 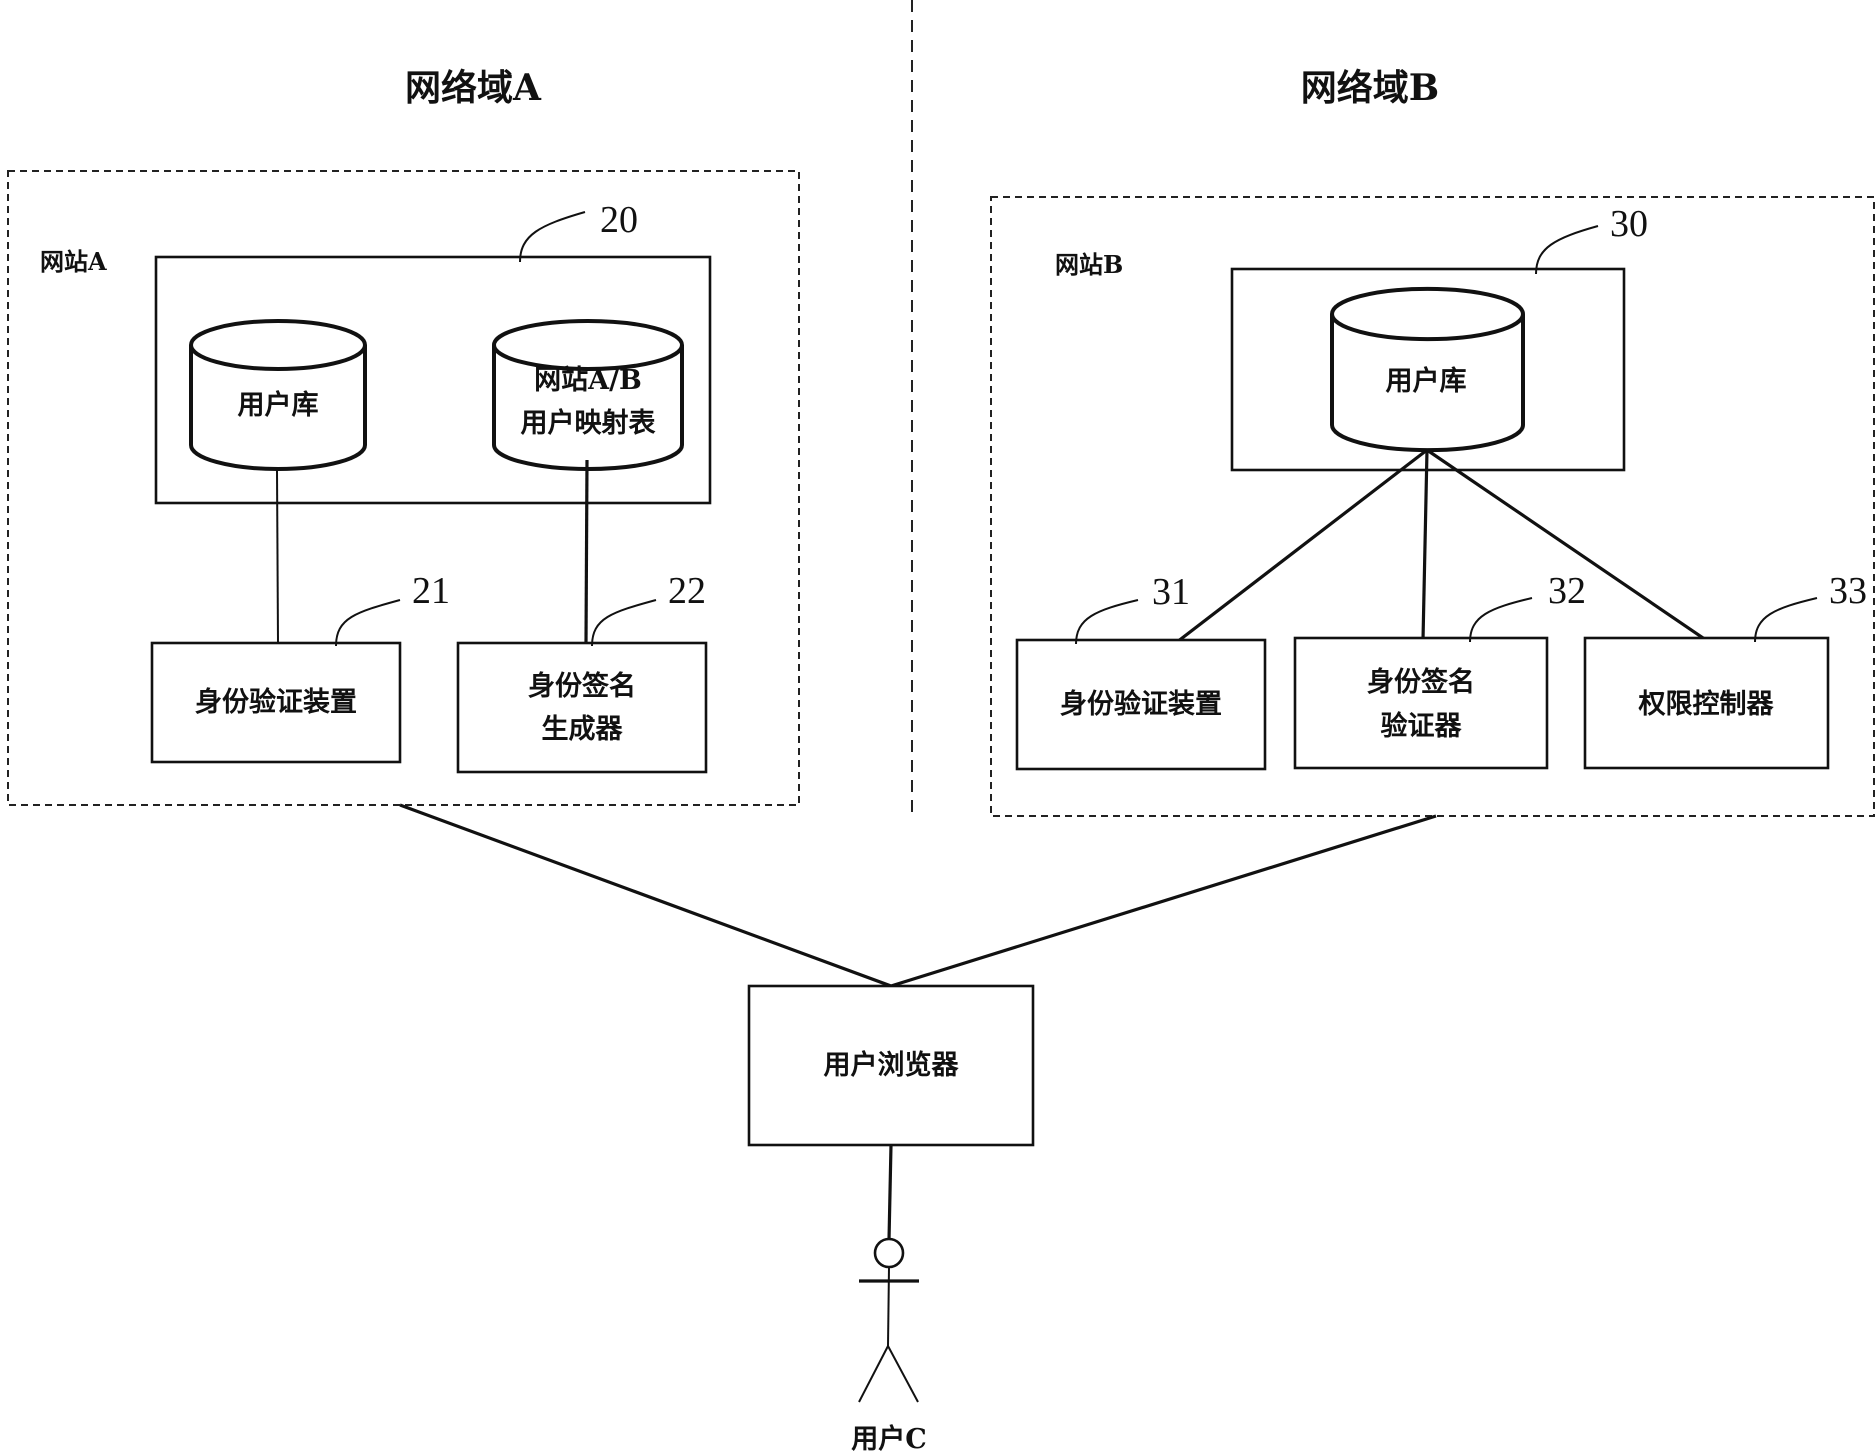 What do you see at coordinates (582, 686) in the screenshot?
I see `signature-generator-line1: 身份签名` at bounding box center [582, 686].